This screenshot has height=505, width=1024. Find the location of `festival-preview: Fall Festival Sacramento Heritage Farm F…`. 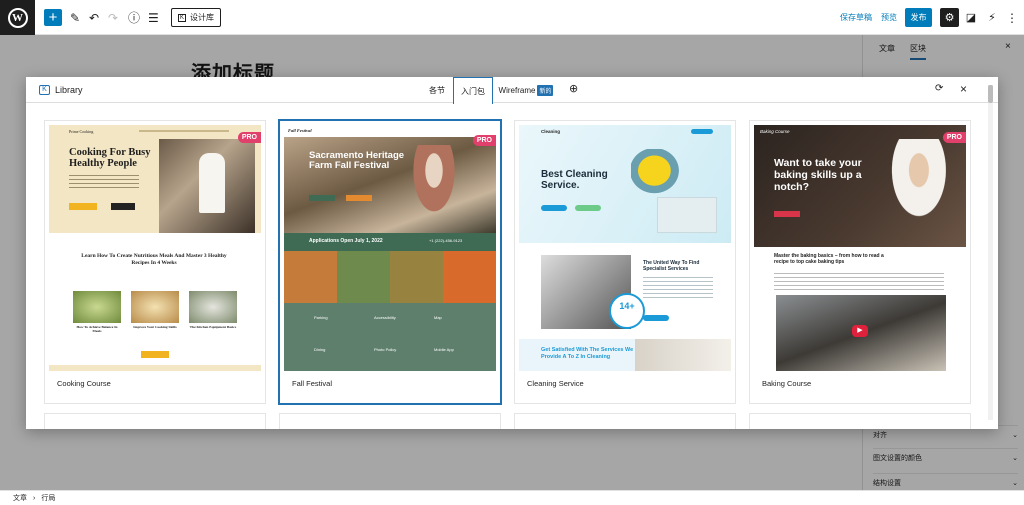

festival-preview: Fall Festival Sacramento Heritage Farm F… is located at coordinates (390, 248).